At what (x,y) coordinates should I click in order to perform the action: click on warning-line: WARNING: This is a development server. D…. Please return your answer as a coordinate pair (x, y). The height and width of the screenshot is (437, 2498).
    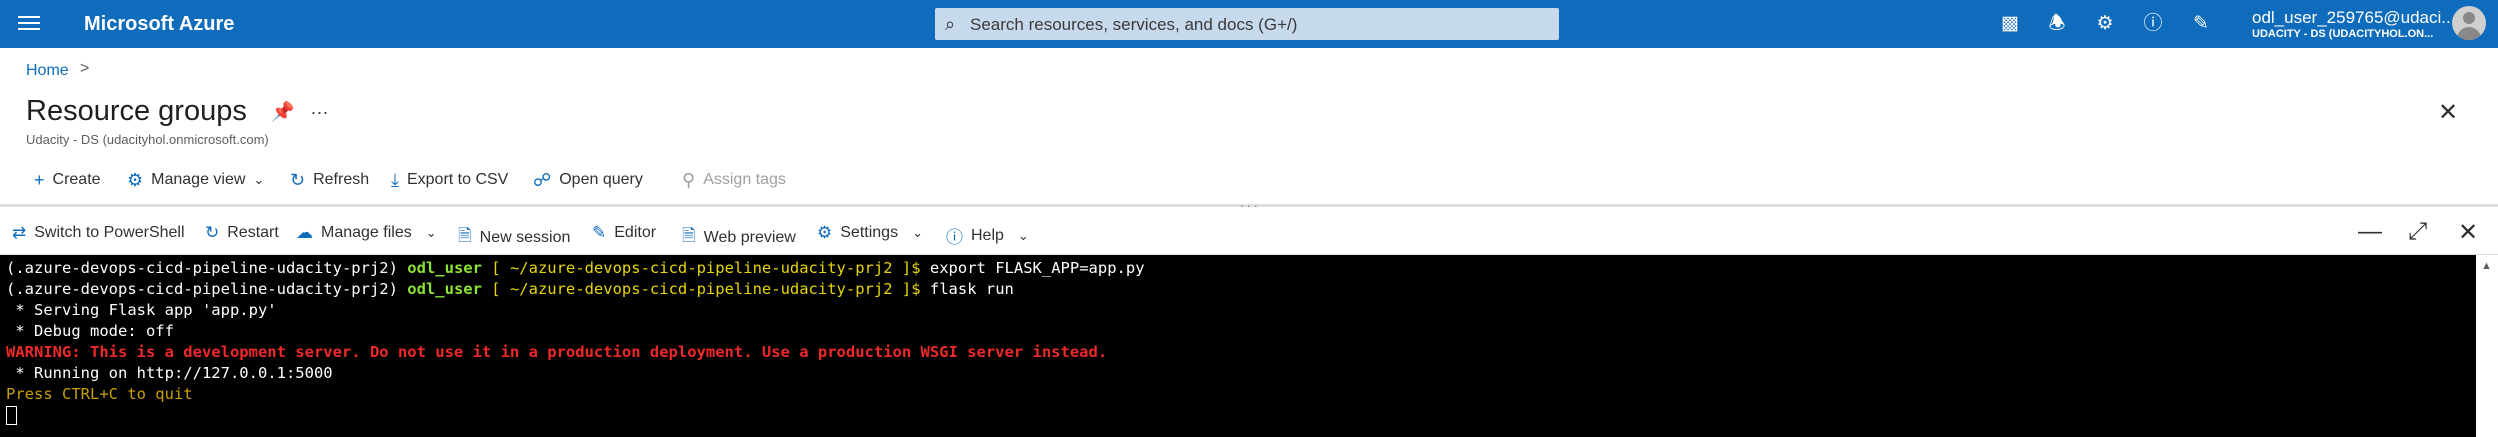
    Looking at the image, I should click on (557, 352).